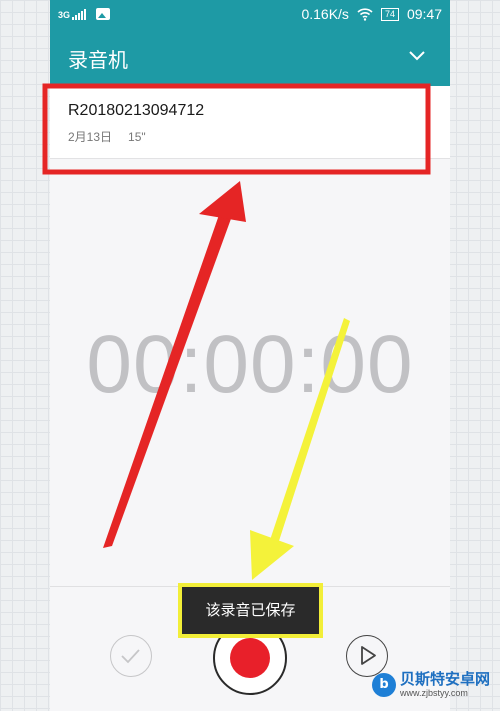 The height and width of the screenshot is (711, 500). Describe the element at coordinates (384, 685) in the screenshot. I see `watermark-logo-icon: b` at that location.